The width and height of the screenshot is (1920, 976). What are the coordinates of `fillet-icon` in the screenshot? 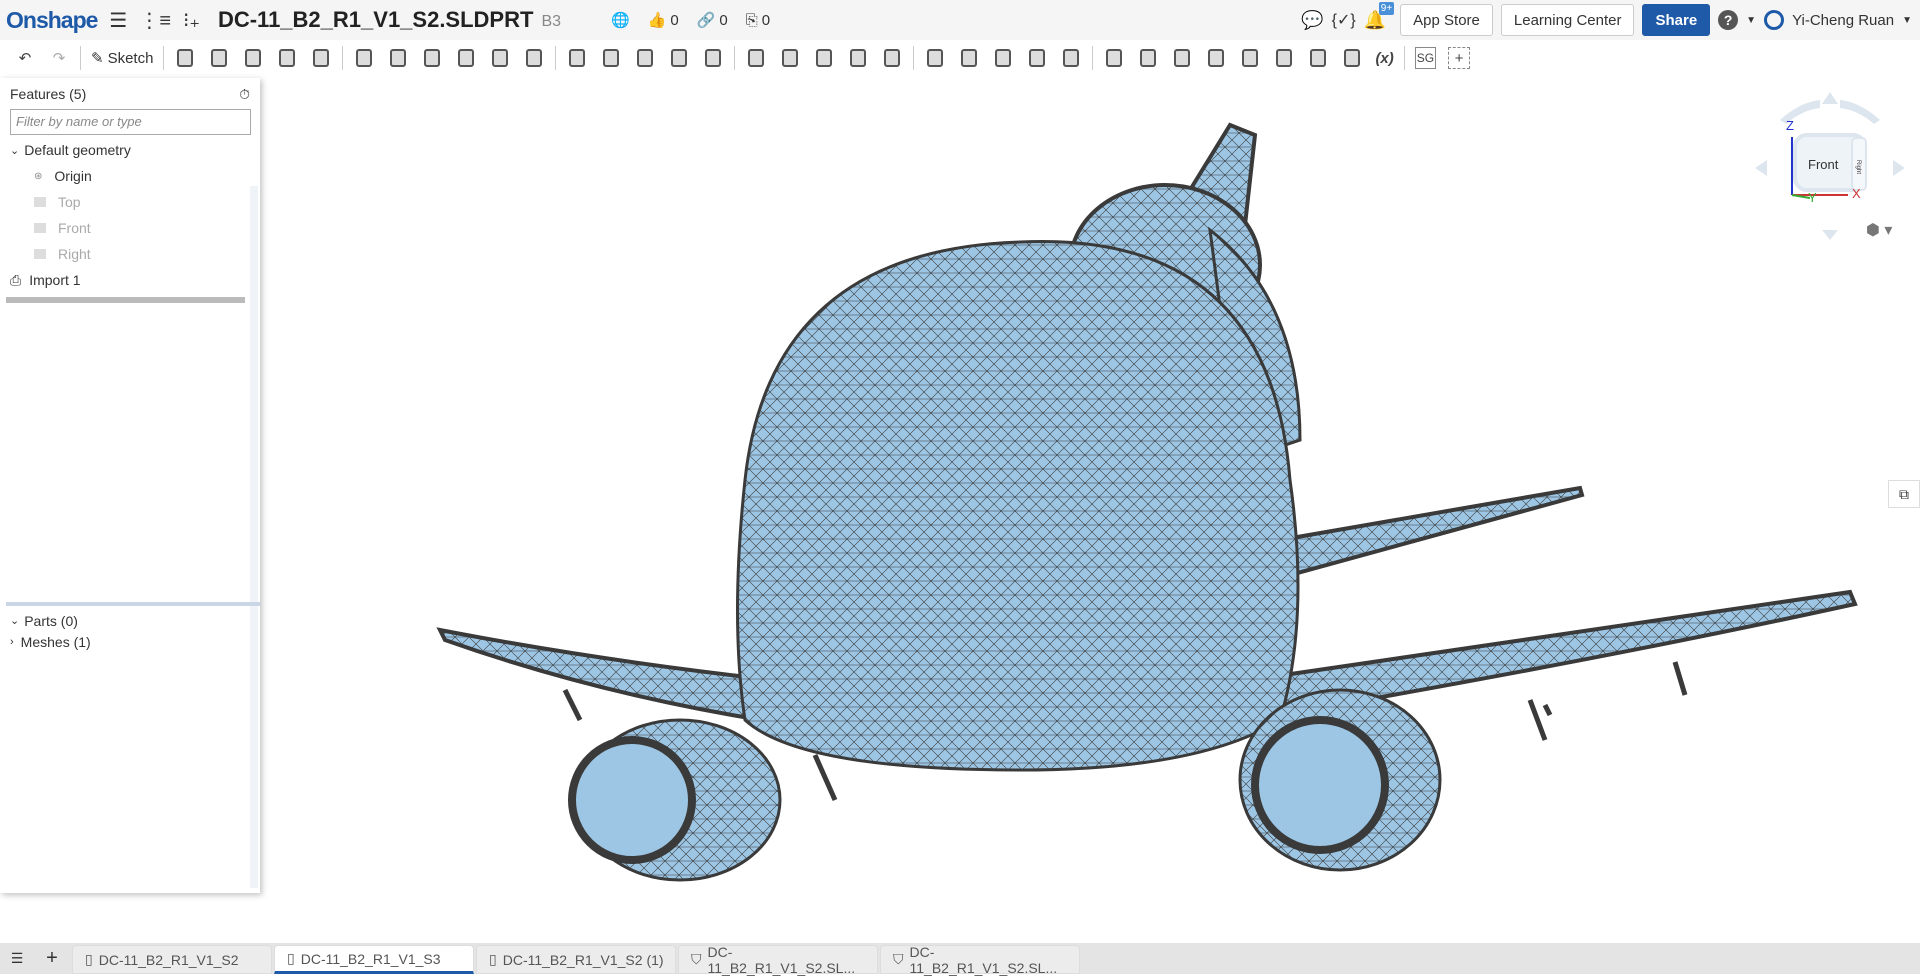 It's located at (364, 58).